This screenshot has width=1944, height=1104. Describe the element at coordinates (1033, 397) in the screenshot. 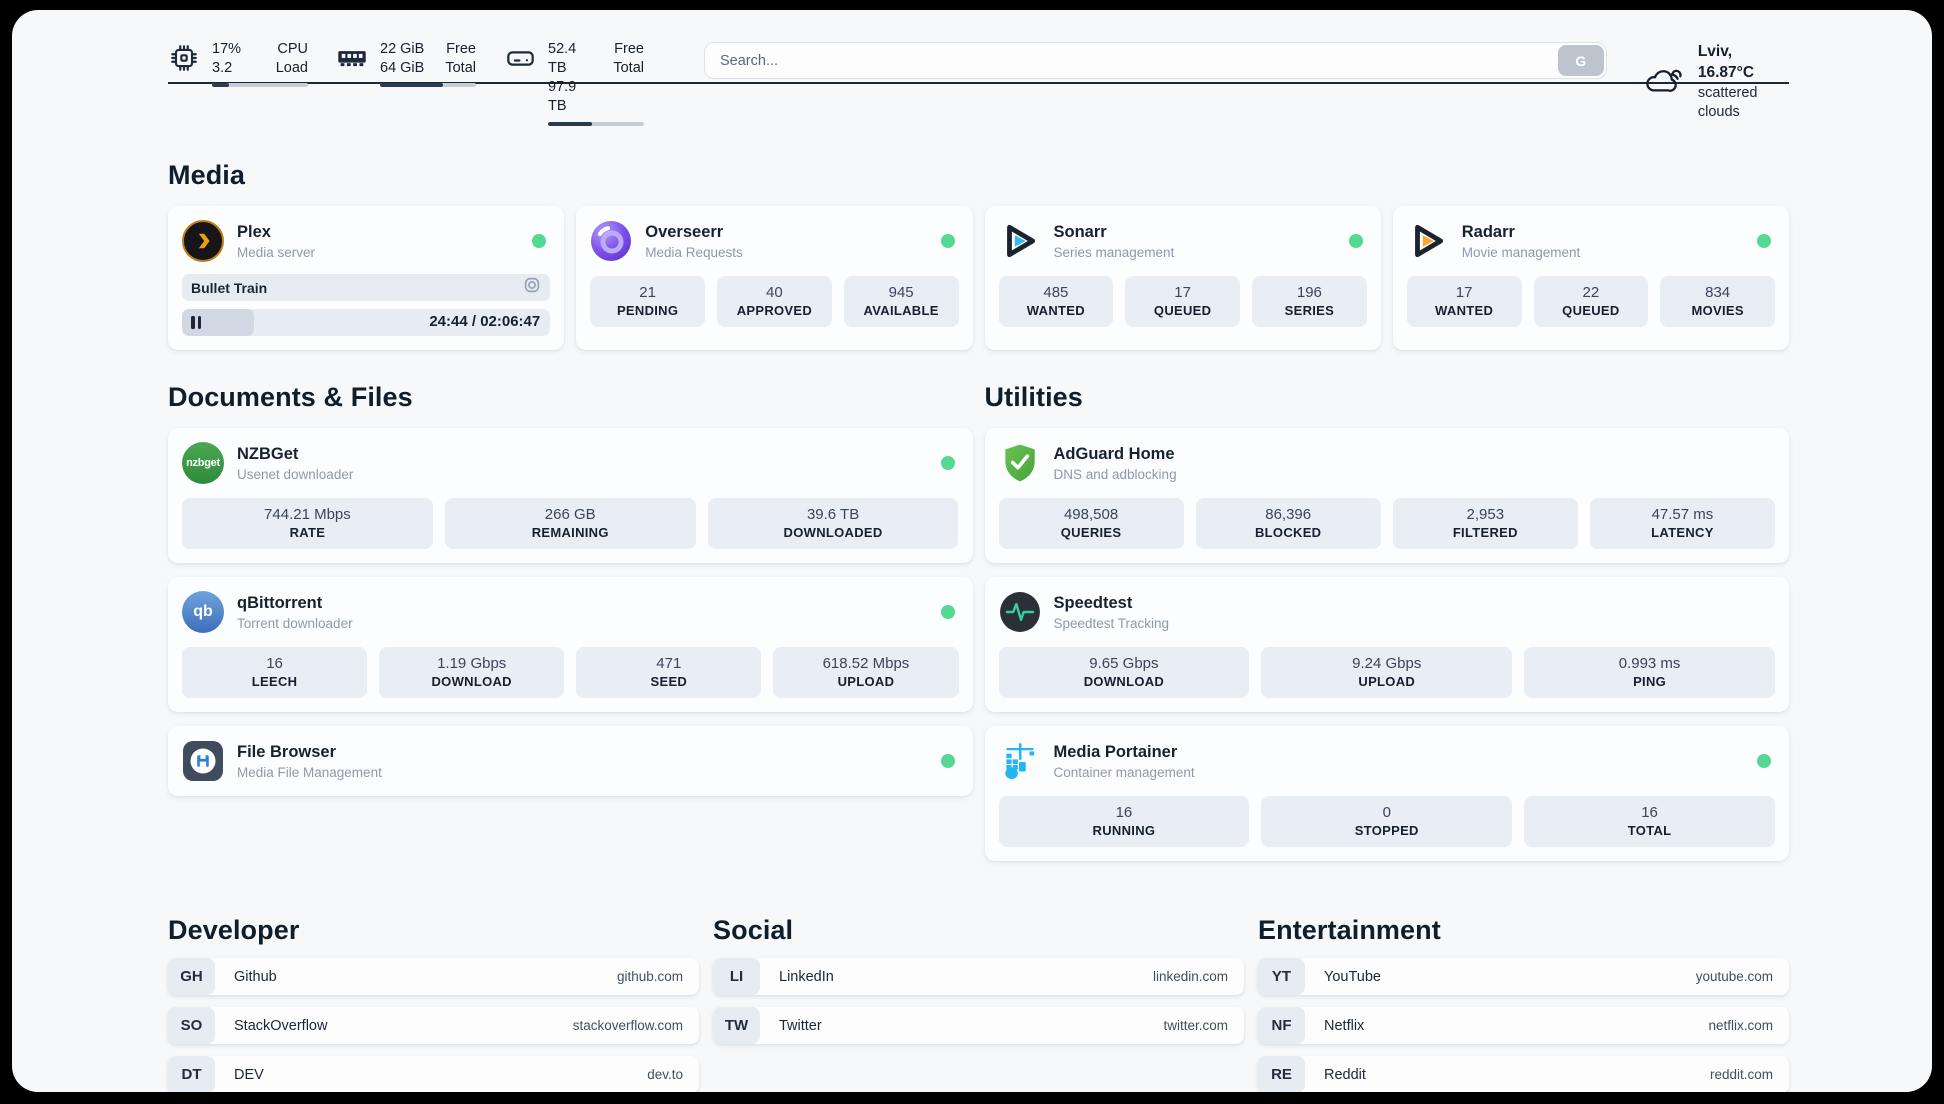

I see `section-title-utilities: Utilities` at that location.